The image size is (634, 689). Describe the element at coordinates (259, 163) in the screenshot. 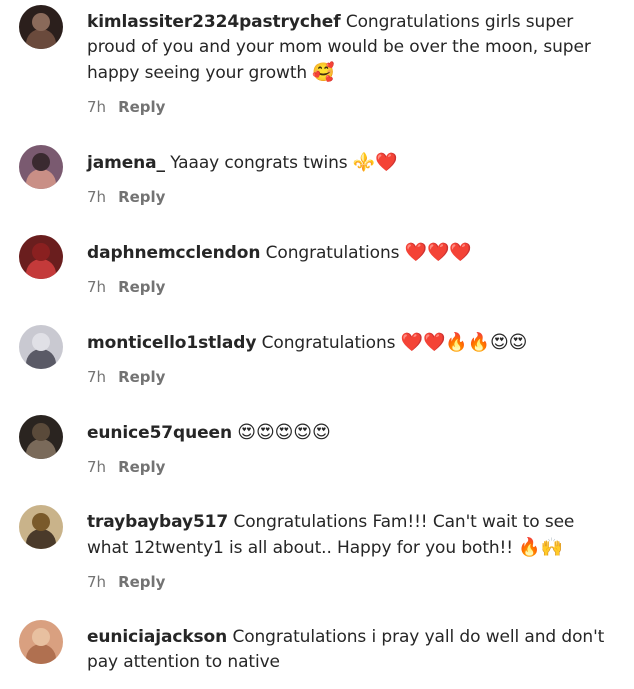

I see `comment-body: Yaaay congrats twins` at that location.